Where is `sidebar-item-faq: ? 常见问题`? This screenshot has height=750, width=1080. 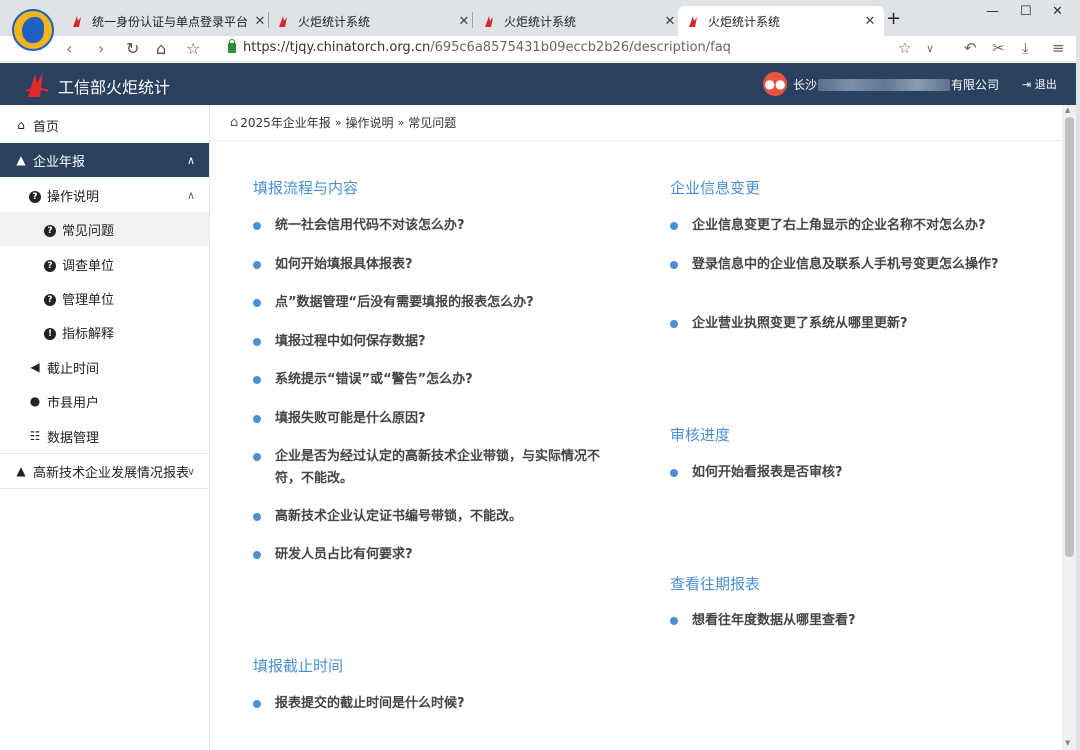 sidebar-item-faq: ? 常见问题 is located at coordinates (104, 229).